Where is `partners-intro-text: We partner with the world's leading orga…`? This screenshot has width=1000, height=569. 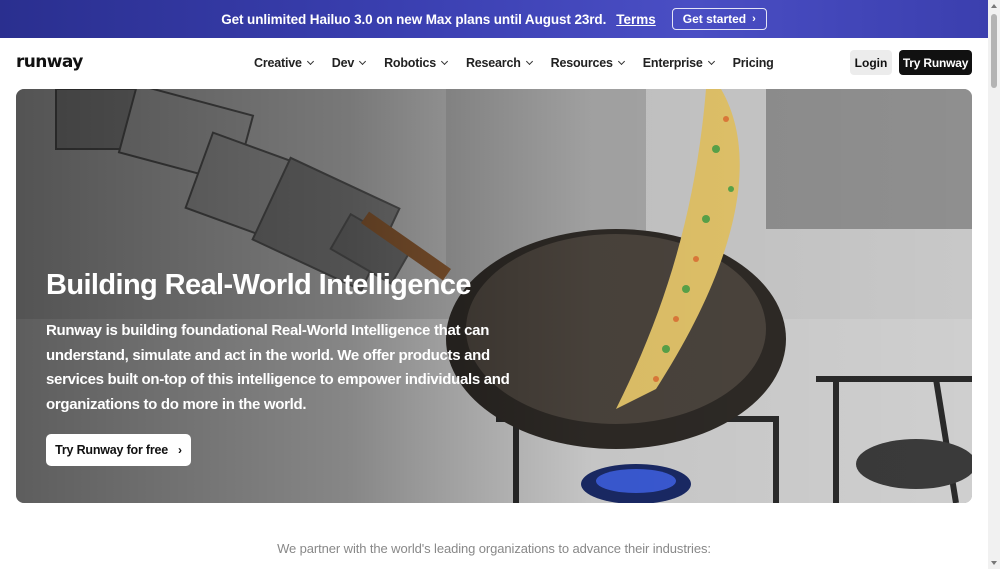 partners-intro-text: We partner with the world's leading orga… is located at coordinates (494, 548).